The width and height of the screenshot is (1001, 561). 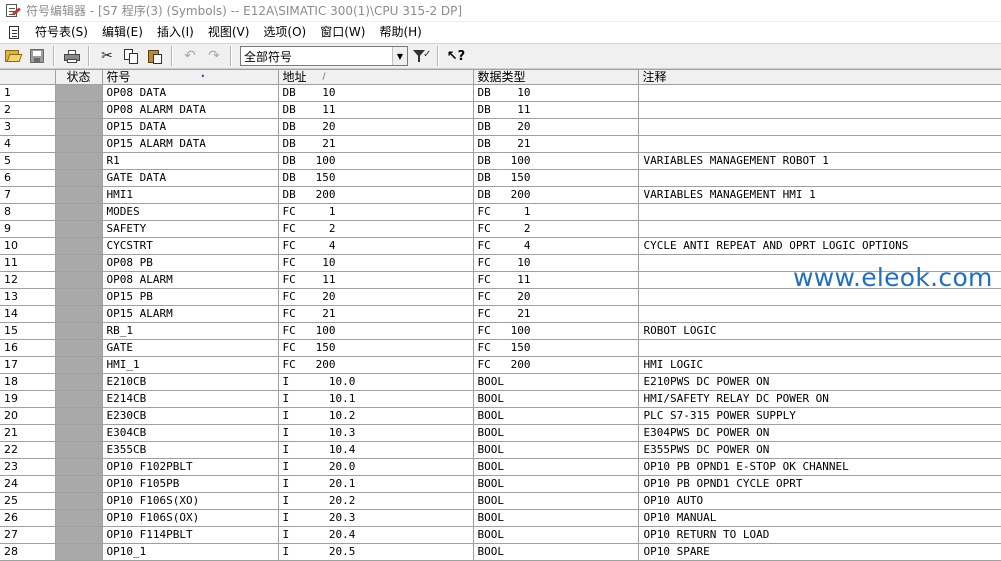 What do you see at coordinates (500, 314) in the screenshot?
I see `table-row: 14 OP15 ALARM FC 21 FC 21` at bounding box center [500, 314].